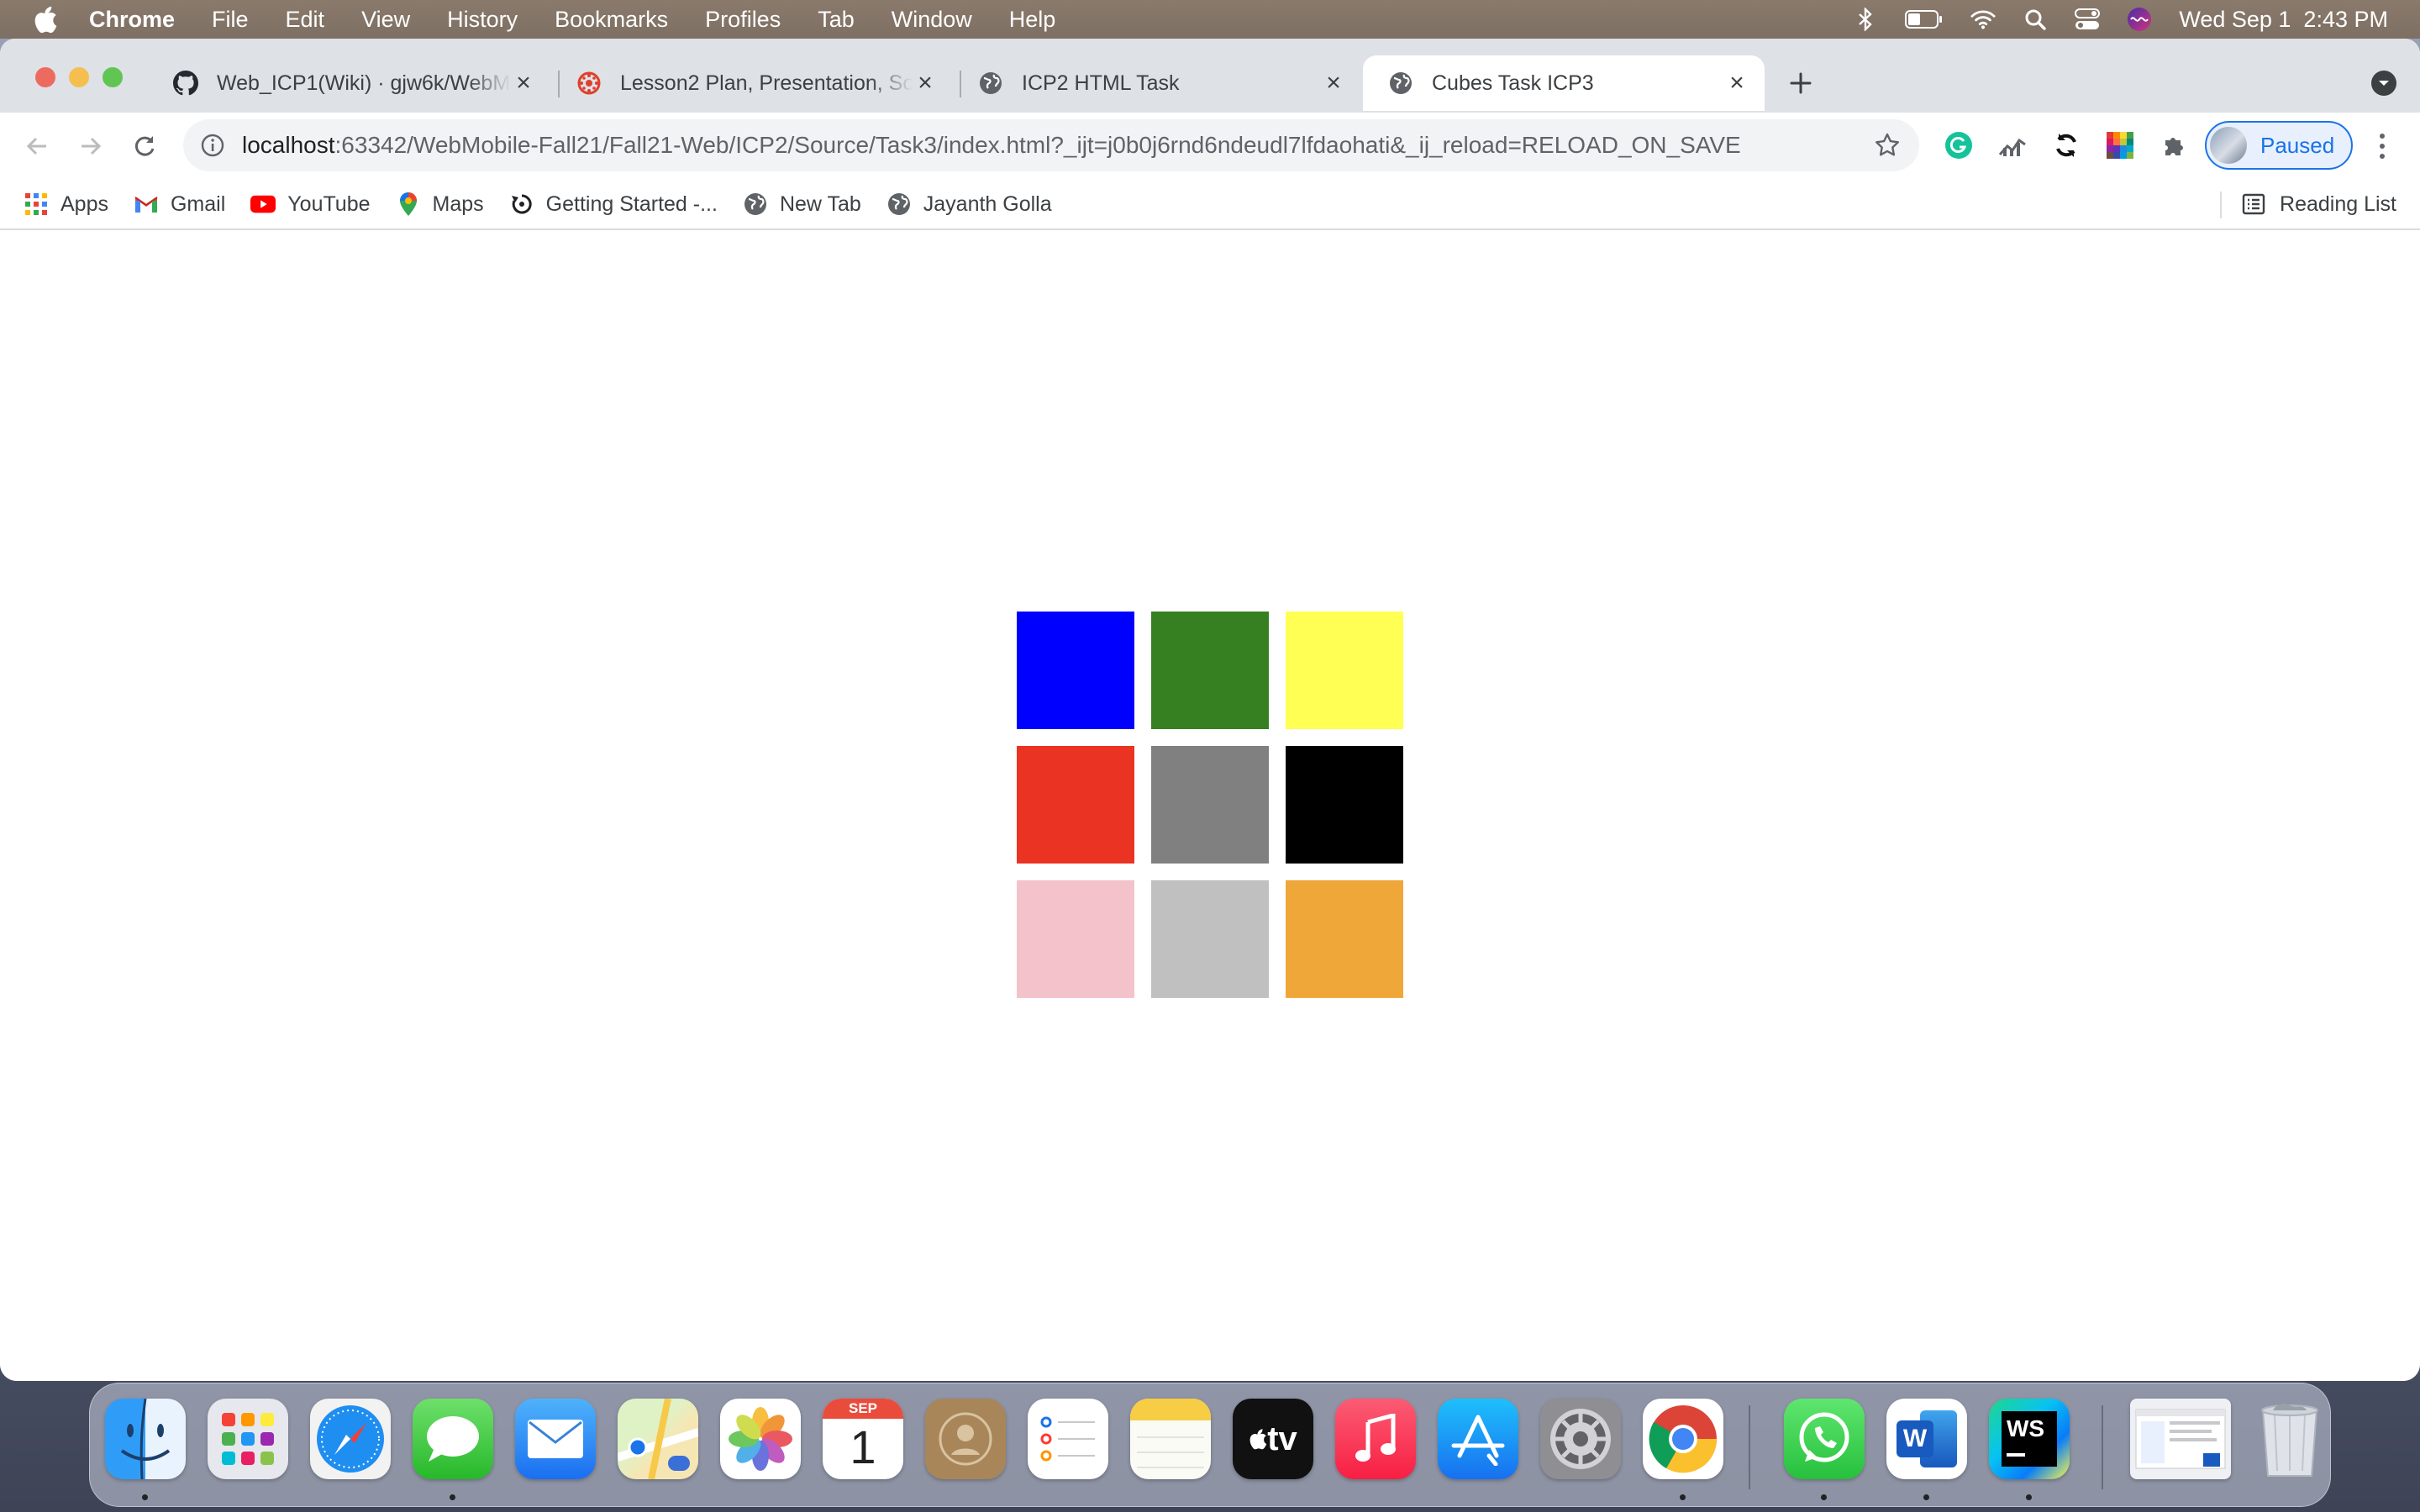 This screenshot has height=1512, width=2420. What do you see at coordinates (1683, 1439) in the screenshot?
I see `chrome-icon` at bounding box center [1683, 1439].